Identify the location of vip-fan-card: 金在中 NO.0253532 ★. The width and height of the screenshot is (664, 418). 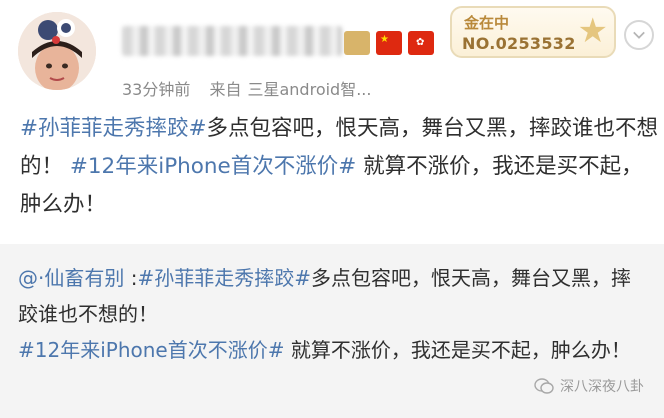
(533, 32).